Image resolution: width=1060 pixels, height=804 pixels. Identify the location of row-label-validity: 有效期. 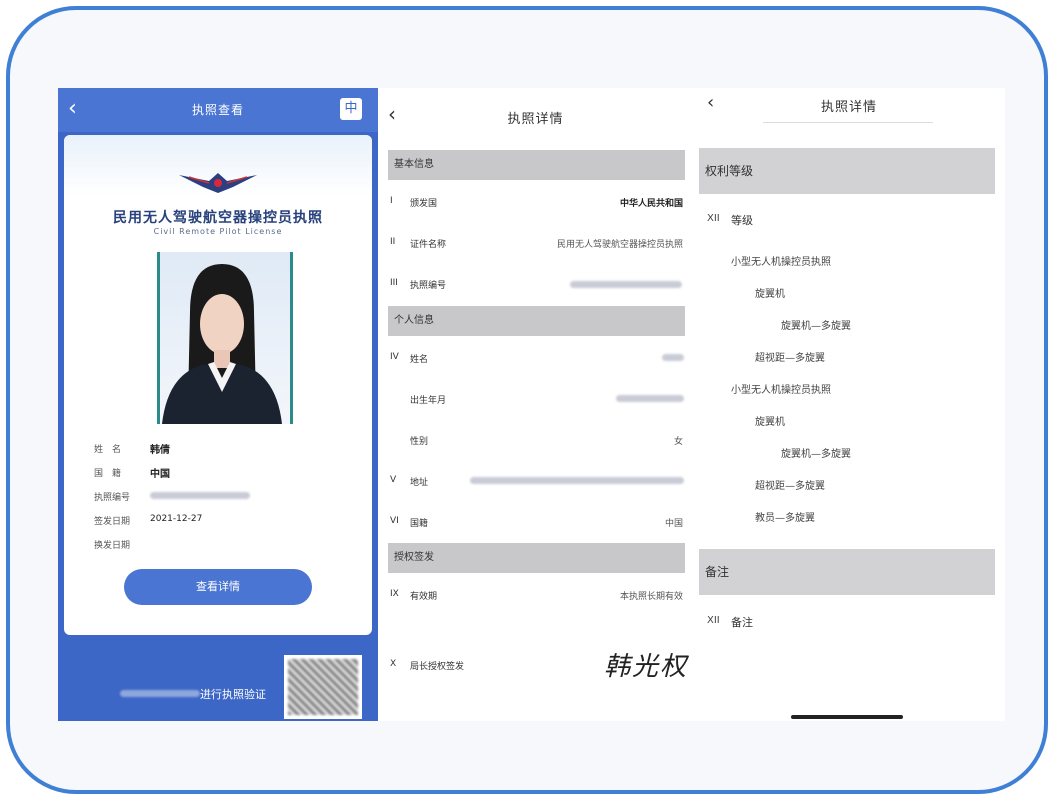
(424, 597).